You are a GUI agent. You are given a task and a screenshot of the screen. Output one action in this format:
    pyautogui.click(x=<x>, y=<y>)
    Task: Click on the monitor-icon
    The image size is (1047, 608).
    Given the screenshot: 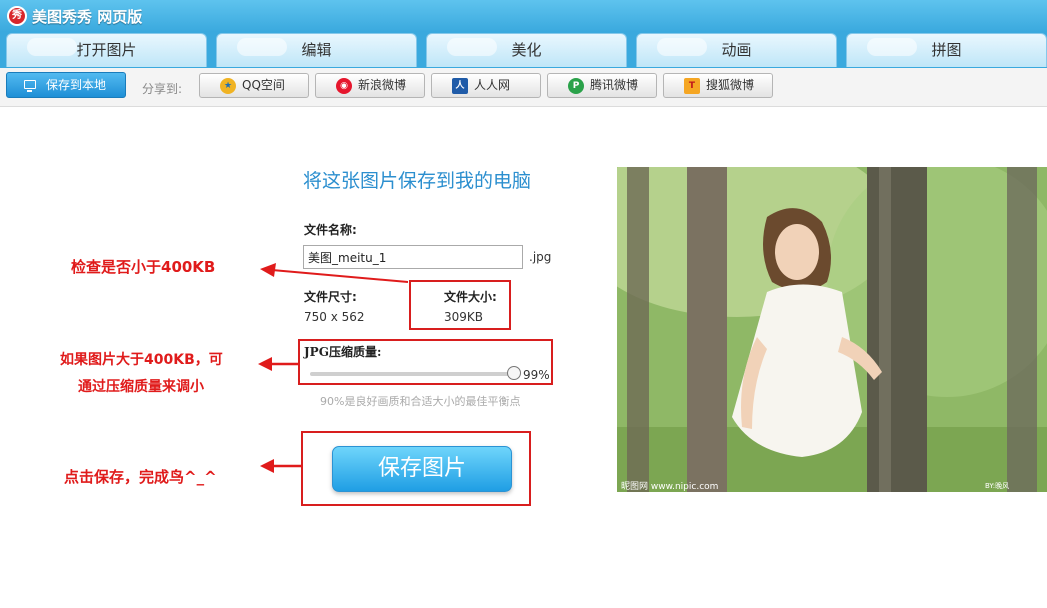 What is the action you would take?
    pyautogui.click(x=30, y=86)
    